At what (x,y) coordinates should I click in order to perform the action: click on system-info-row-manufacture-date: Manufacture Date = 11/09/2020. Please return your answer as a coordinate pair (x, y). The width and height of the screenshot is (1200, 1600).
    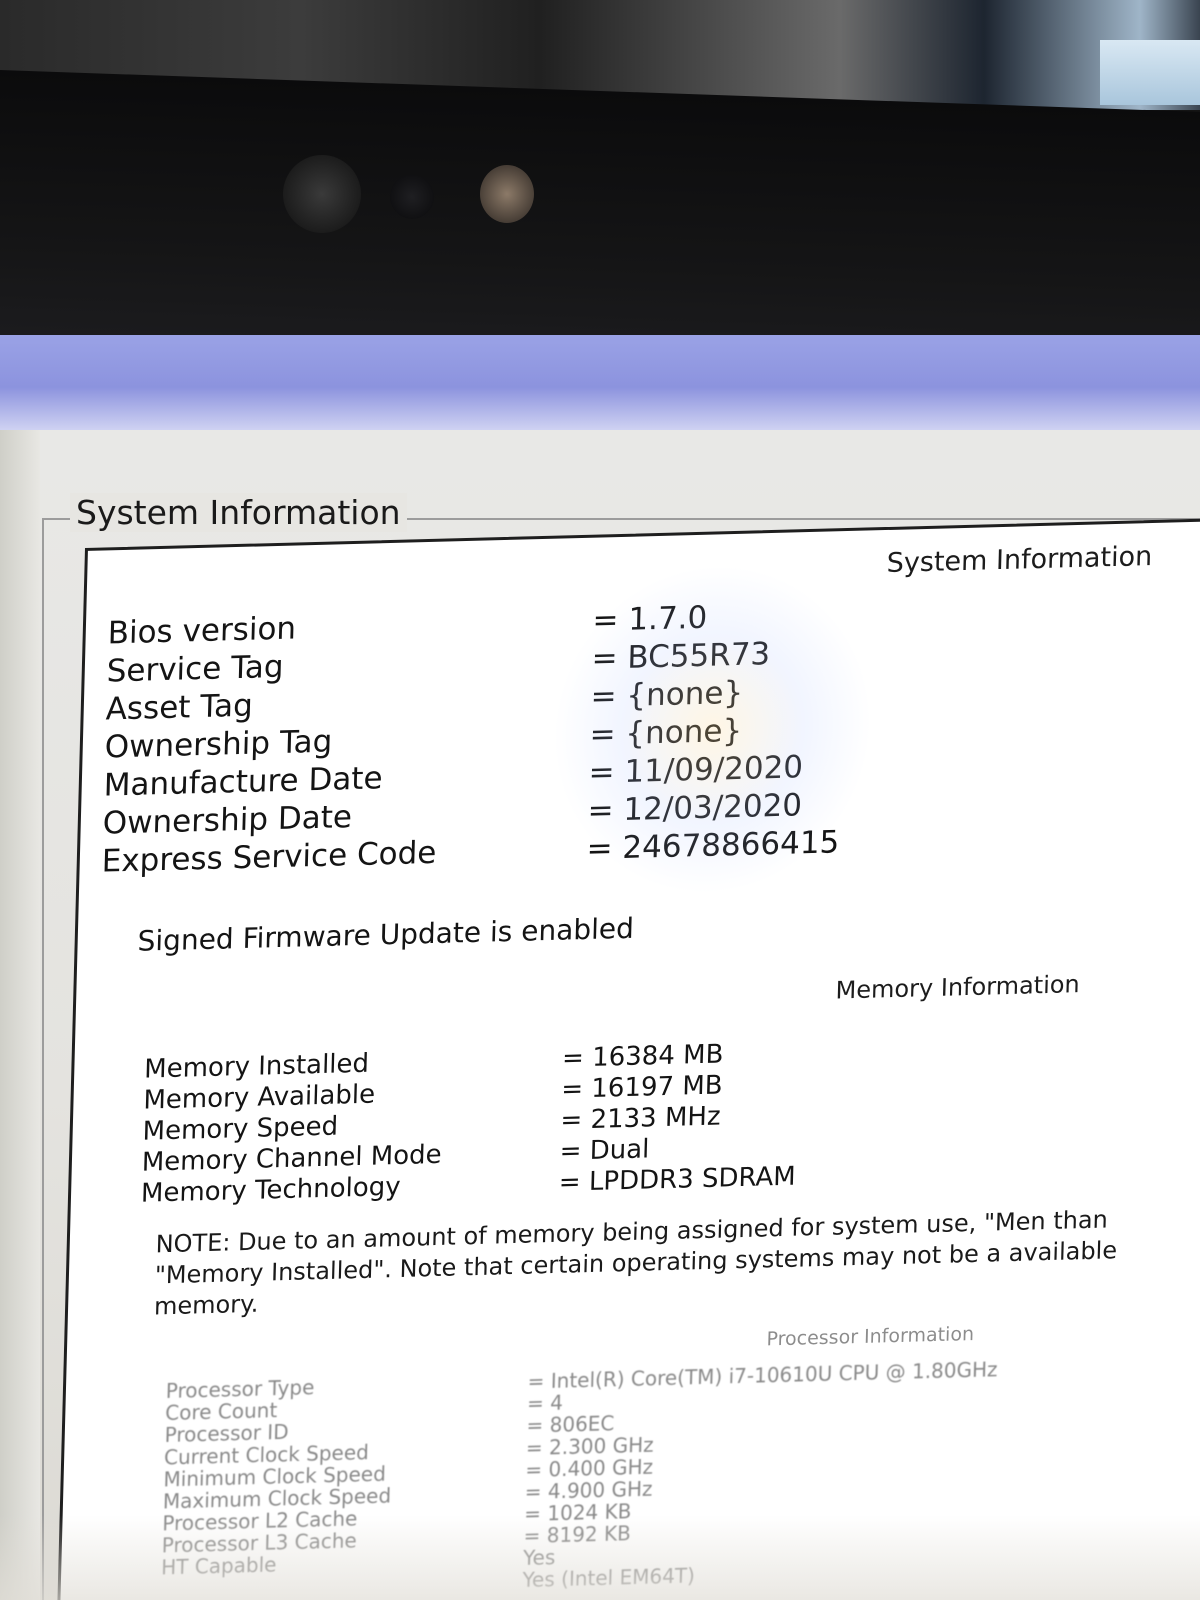
    Looking at the image, I should click on (453, 777).